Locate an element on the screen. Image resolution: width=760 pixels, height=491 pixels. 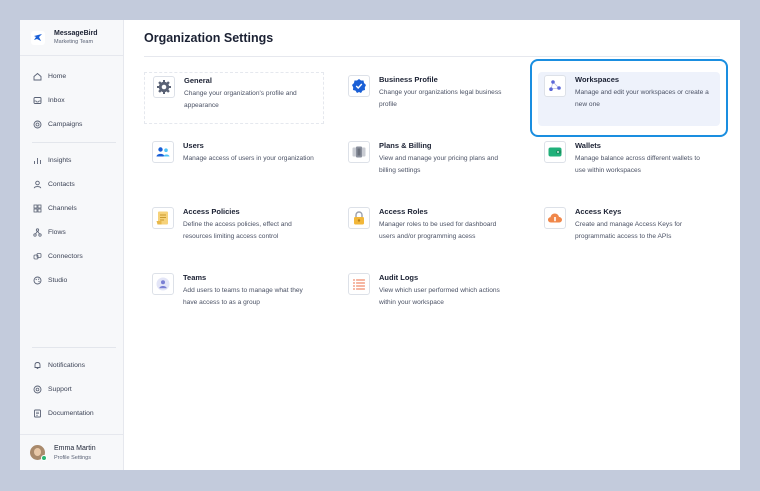
card-title: Plans & Billing is located at coordinates (405, 145).